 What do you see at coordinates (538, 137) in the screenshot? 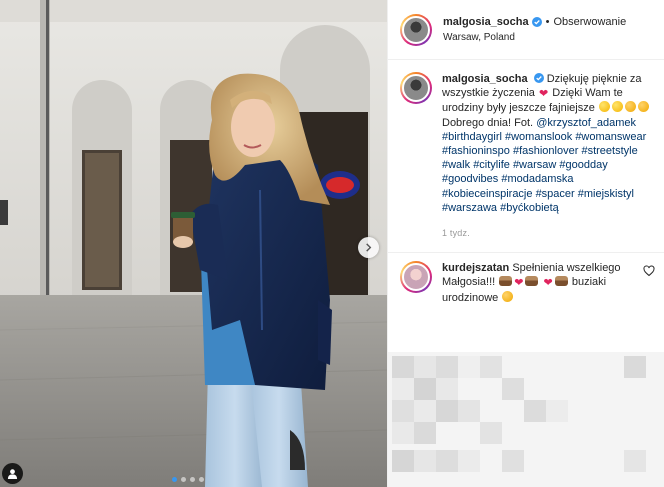
I see `hashtag-link: #womanslook` at bounding box center [538, 137].